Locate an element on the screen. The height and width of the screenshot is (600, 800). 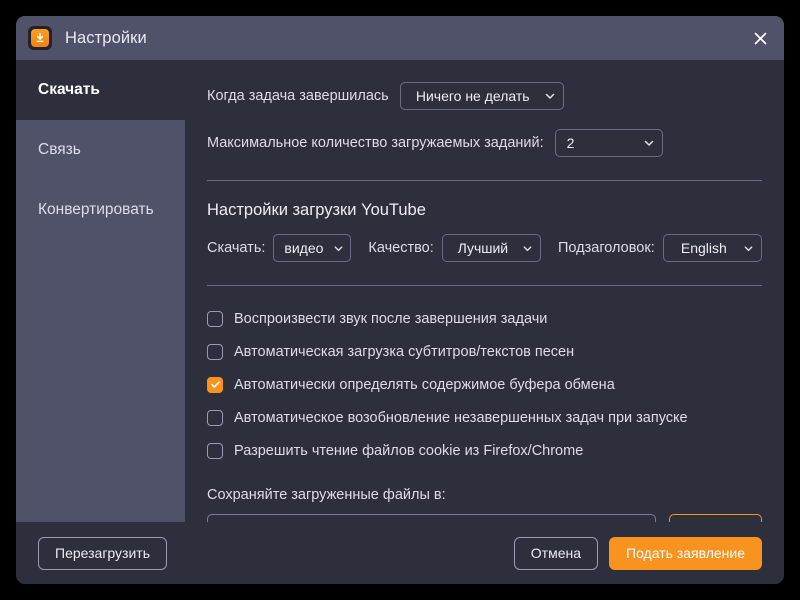
youtube-quality-label: Качество: is located at coordinates (401, 248).